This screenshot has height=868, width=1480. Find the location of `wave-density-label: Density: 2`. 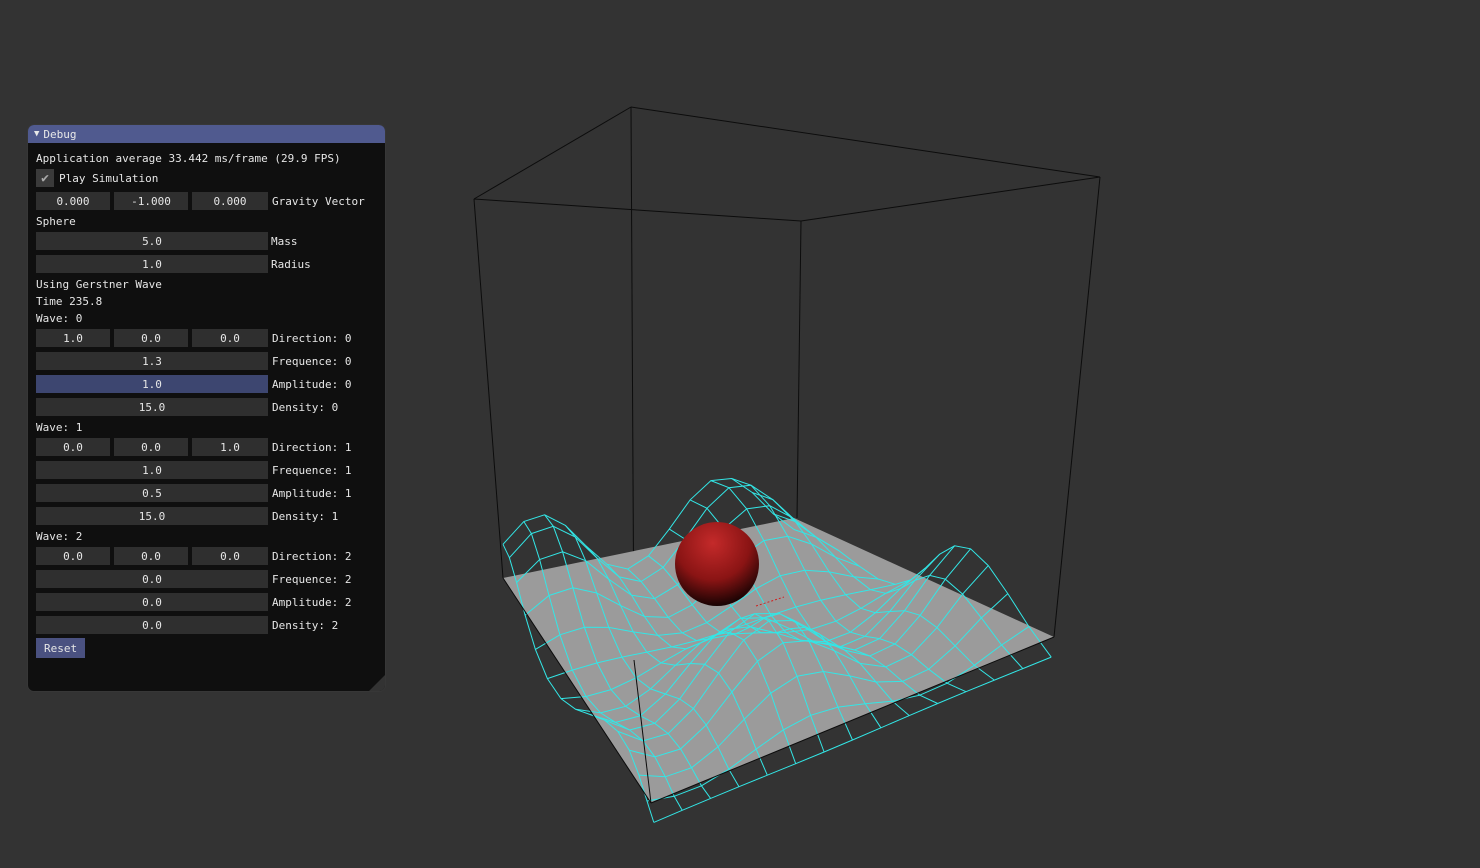

wave-density-label: Density: 2 is located at coordinates (305, 625).